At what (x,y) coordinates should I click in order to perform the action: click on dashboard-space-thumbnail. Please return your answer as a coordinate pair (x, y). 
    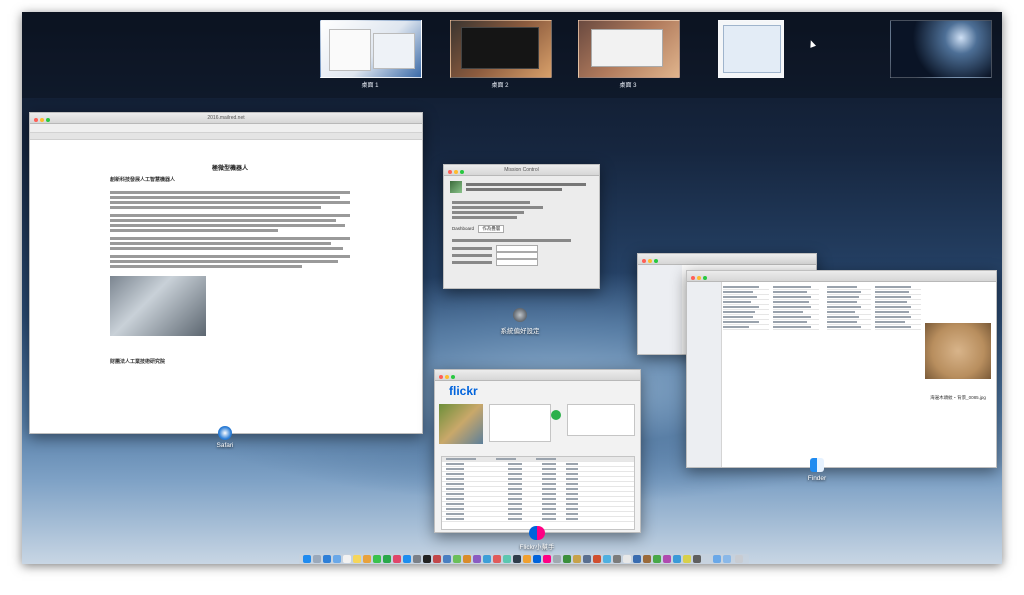
    Looking at the image, I should click on (941, 49).